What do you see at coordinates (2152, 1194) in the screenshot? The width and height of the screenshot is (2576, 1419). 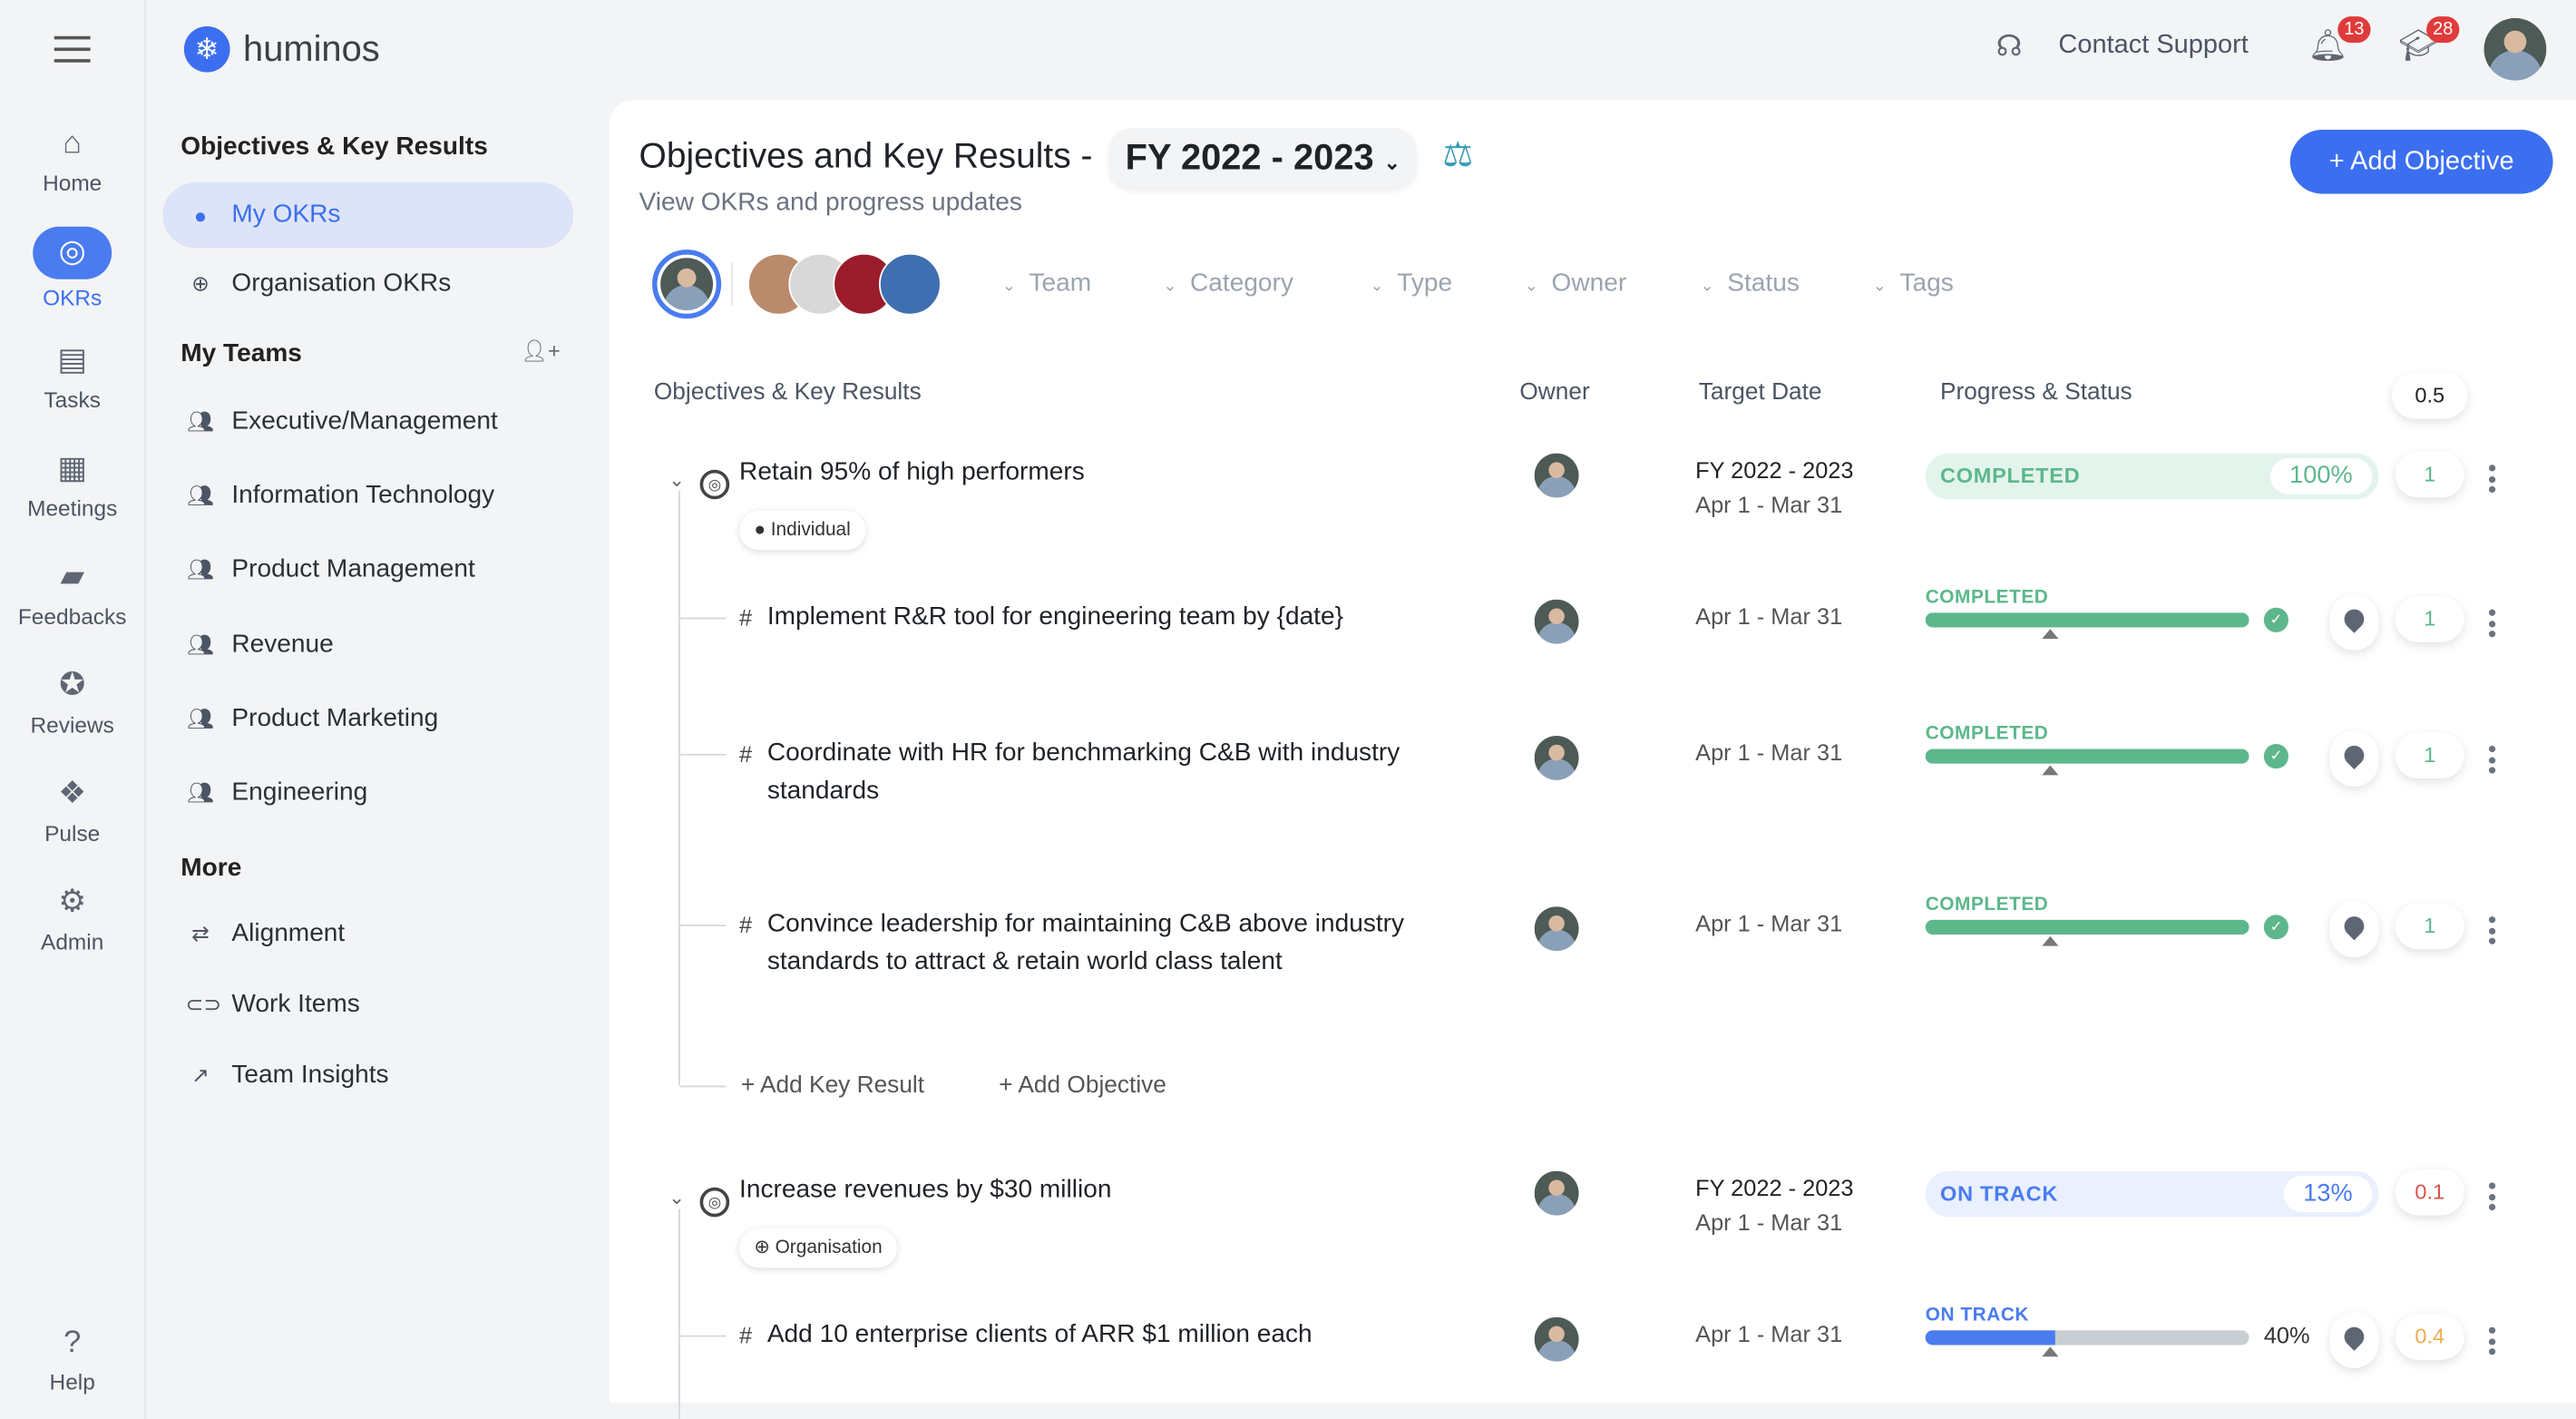 I see `objective-status: ON TRACK 13%` at bounding box center [2152, 1194].